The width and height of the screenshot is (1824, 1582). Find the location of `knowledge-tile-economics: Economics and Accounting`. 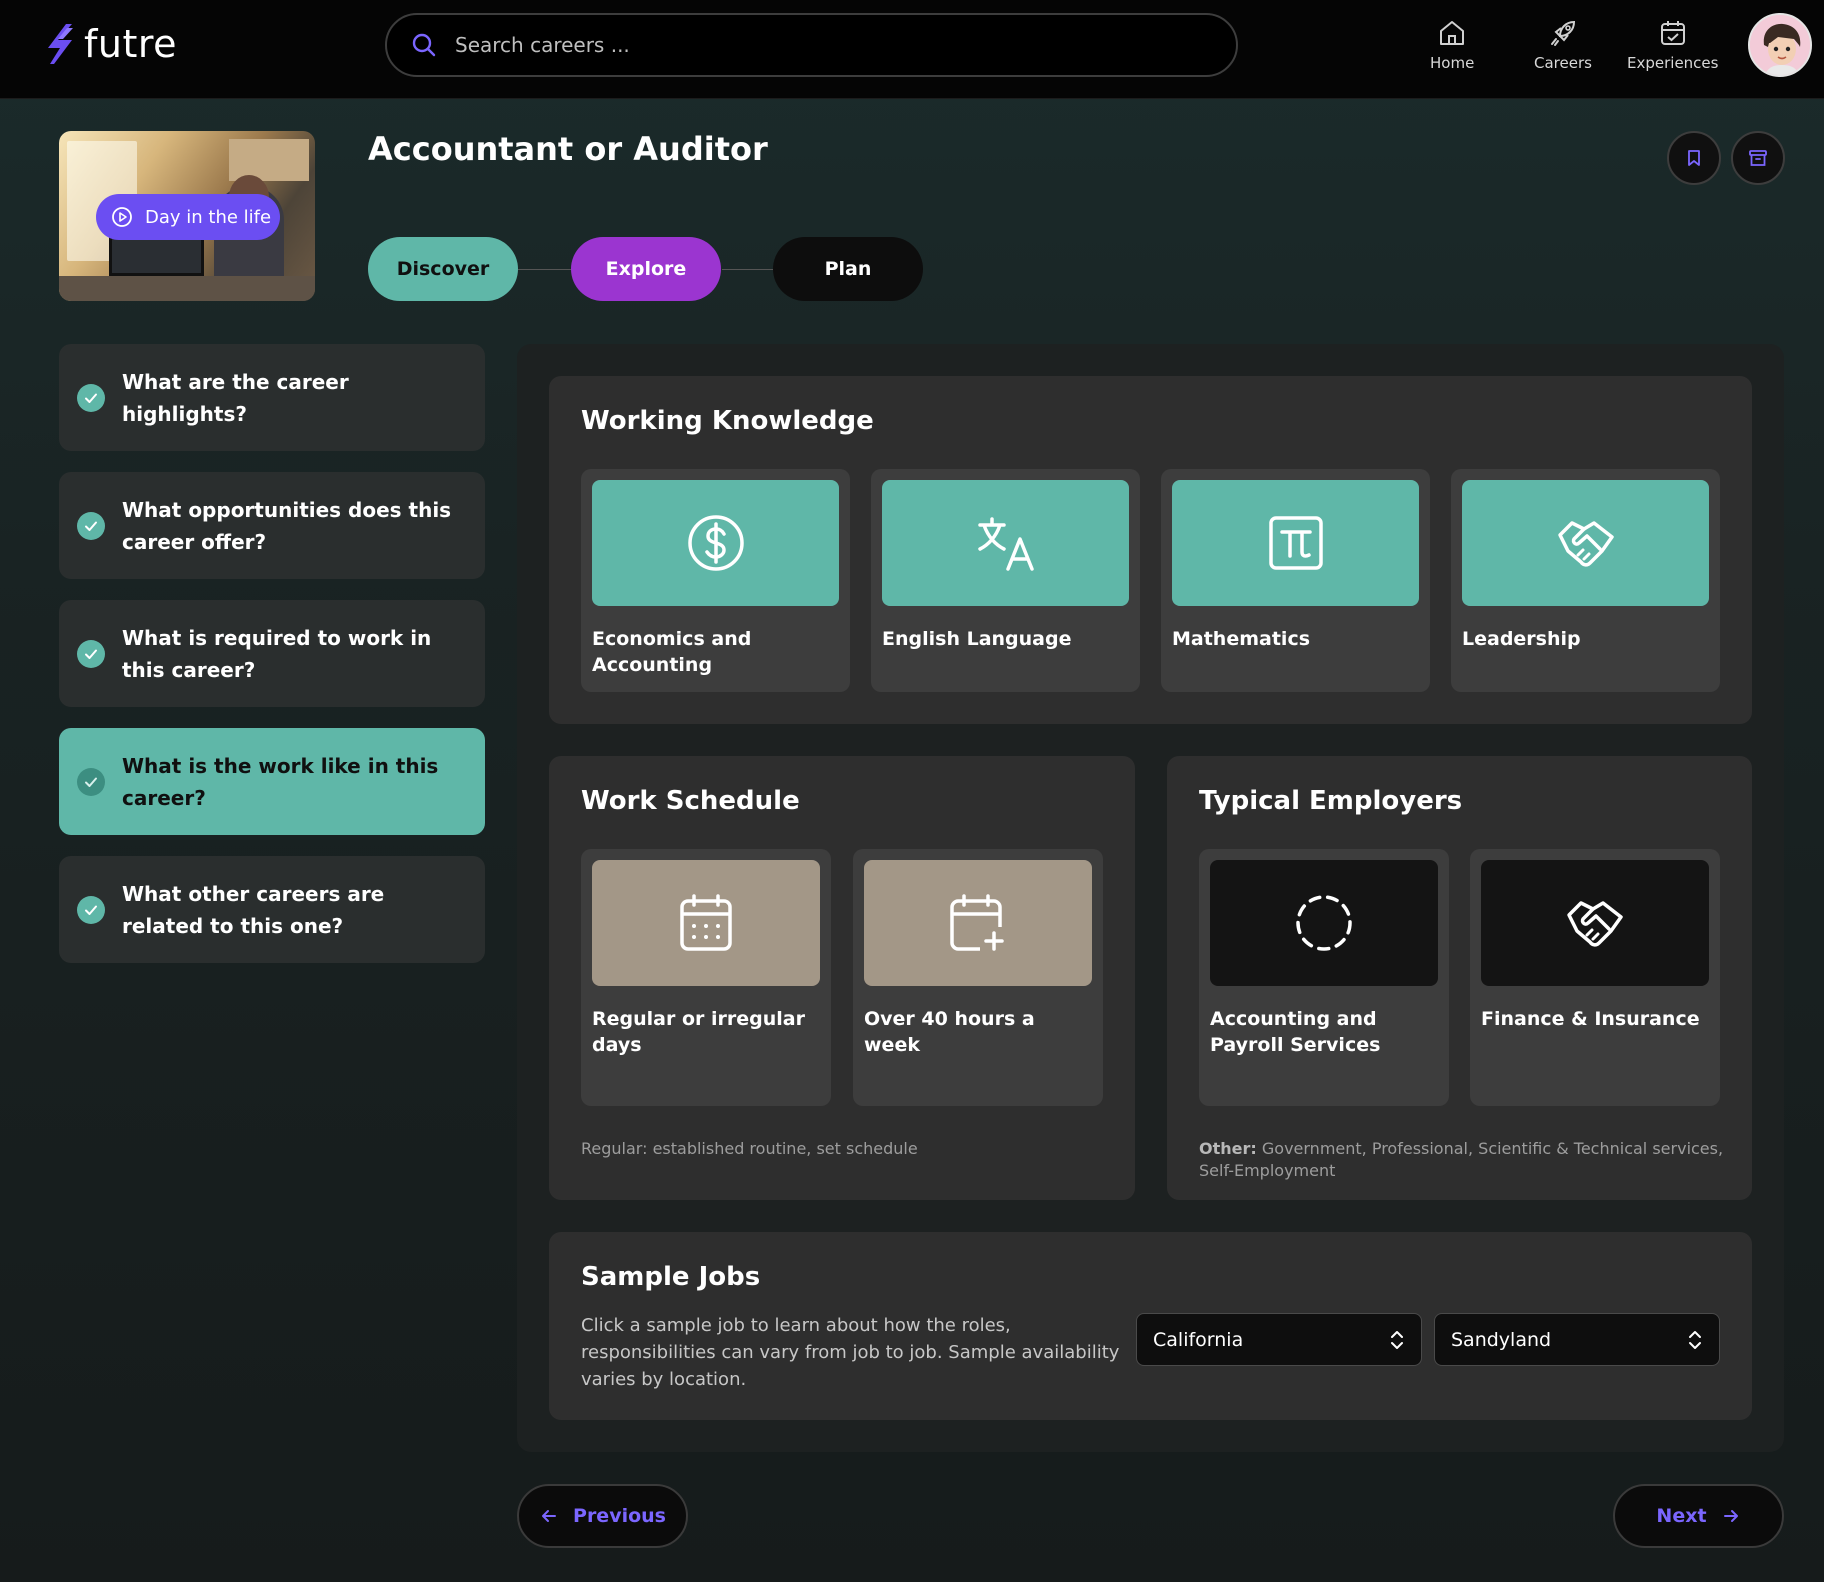

knowledge-tile-economics: Economics and Accounting is located at coordinates (715, 580).